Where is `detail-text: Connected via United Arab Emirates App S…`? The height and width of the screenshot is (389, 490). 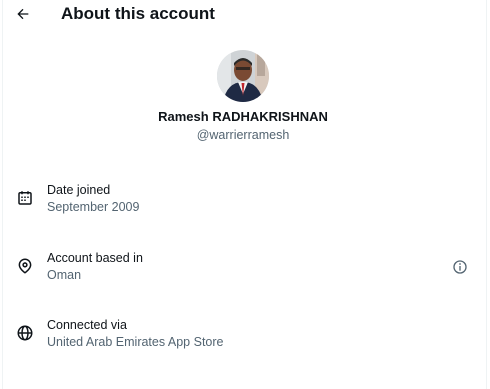 detail-text: Connected via United Arab Emirates App S… is located at coordinates (135, 333).